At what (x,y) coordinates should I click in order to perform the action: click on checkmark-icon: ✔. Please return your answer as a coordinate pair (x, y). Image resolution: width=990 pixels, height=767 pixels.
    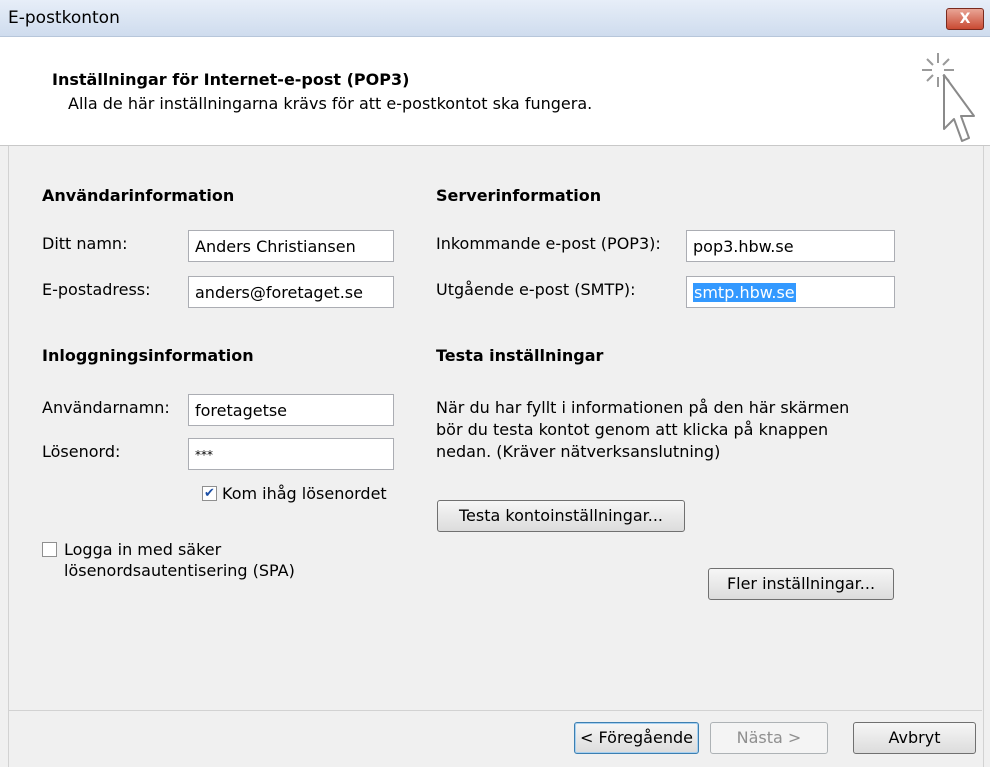
    Looking at the image, I should click on (209, 493).